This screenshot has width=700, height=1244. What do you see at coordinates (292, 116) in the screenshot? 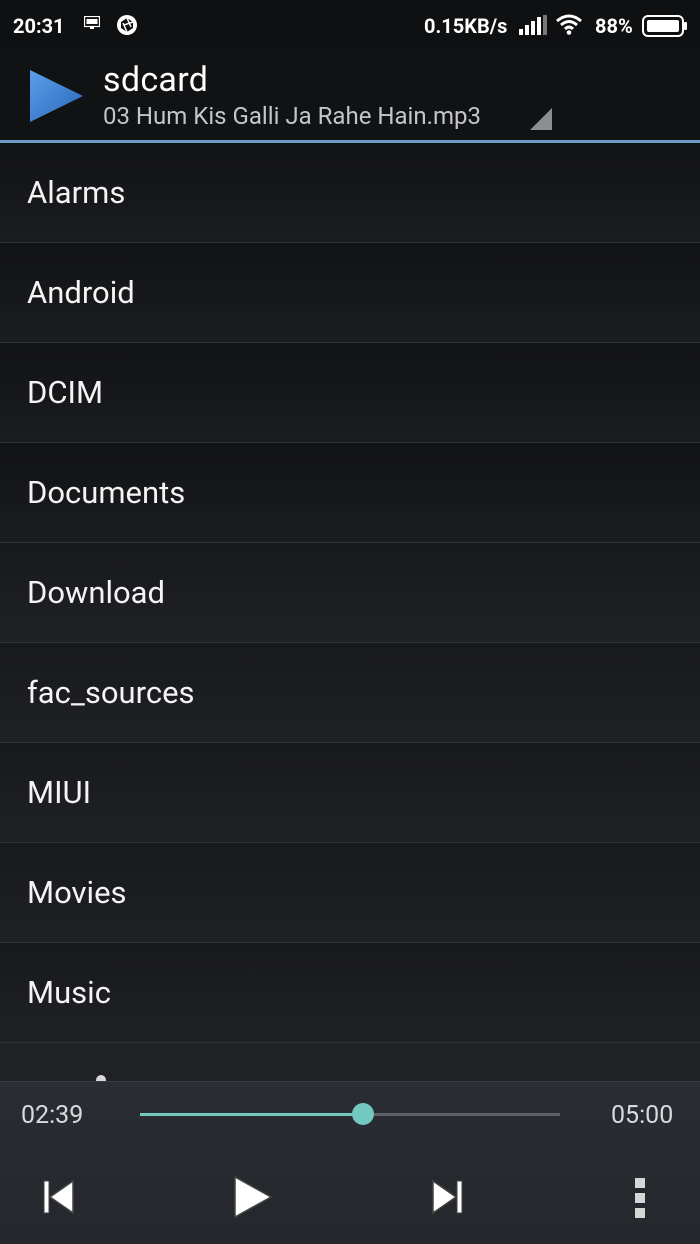
I see `now-playing-title: 03 Hum Kis Galli Ja Rahe Hain.mp3` at bounding box center [292, 116].